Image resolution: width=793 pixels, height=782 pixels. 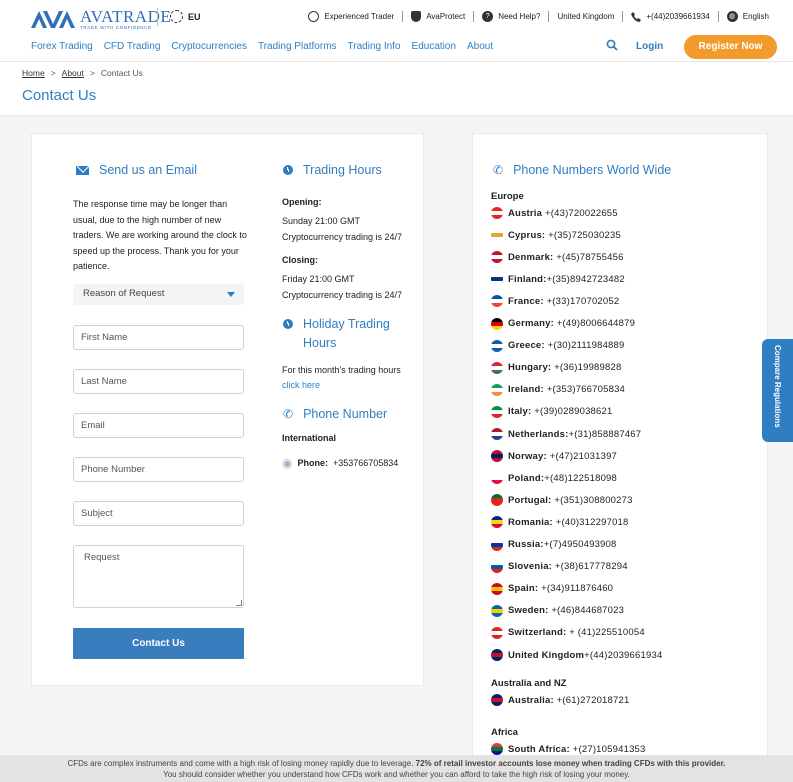 I want to click on phone-row: Slovenia: +(38)617778294, so click(x=559, y=566).